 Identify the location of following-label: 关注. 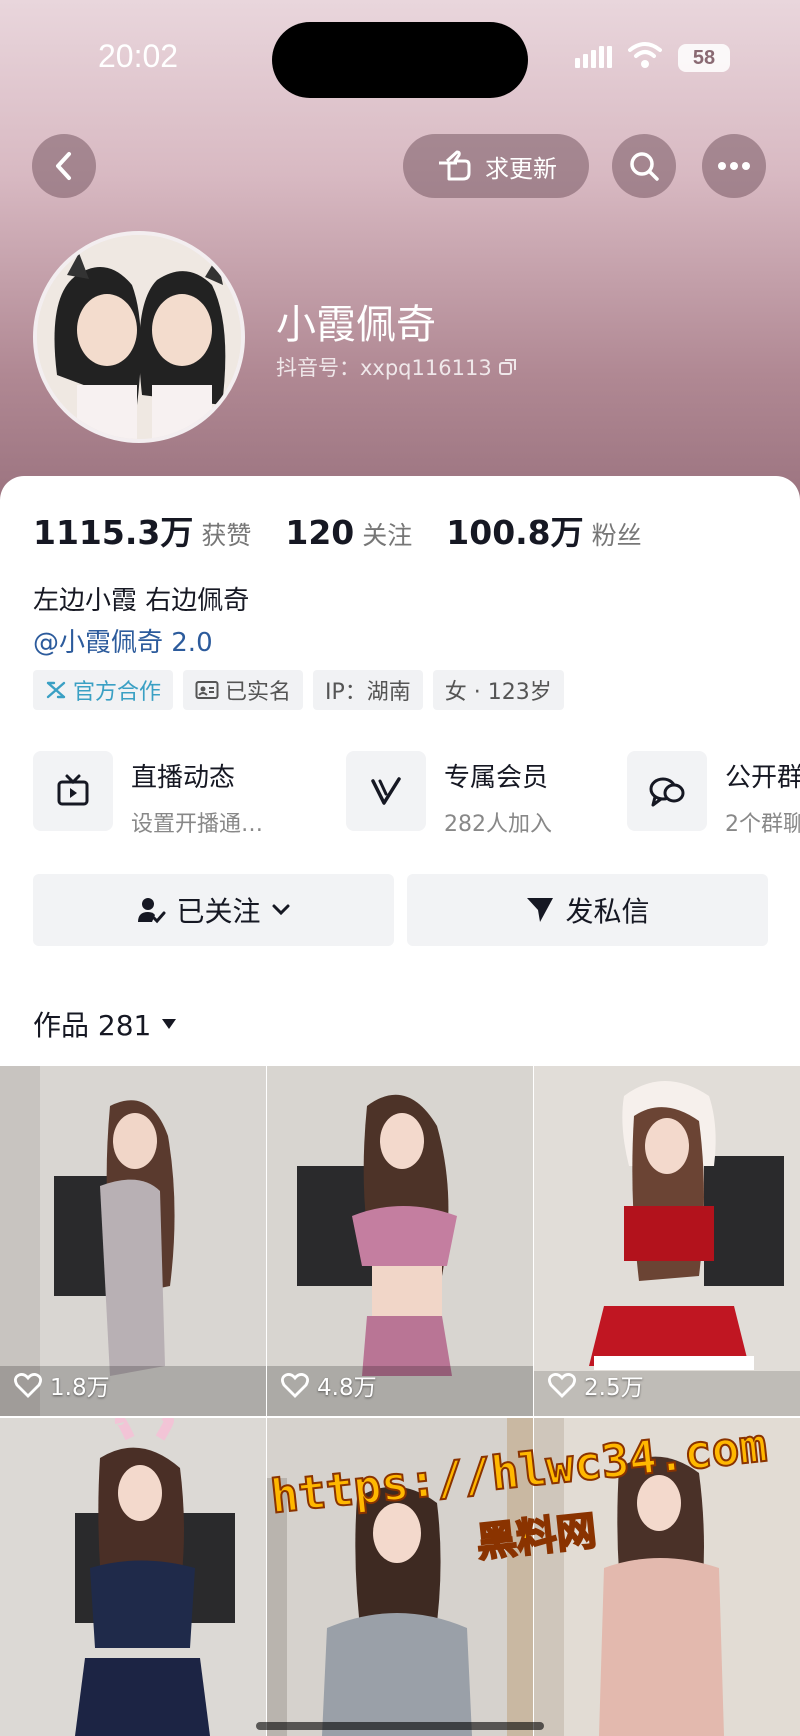
(387, 534).